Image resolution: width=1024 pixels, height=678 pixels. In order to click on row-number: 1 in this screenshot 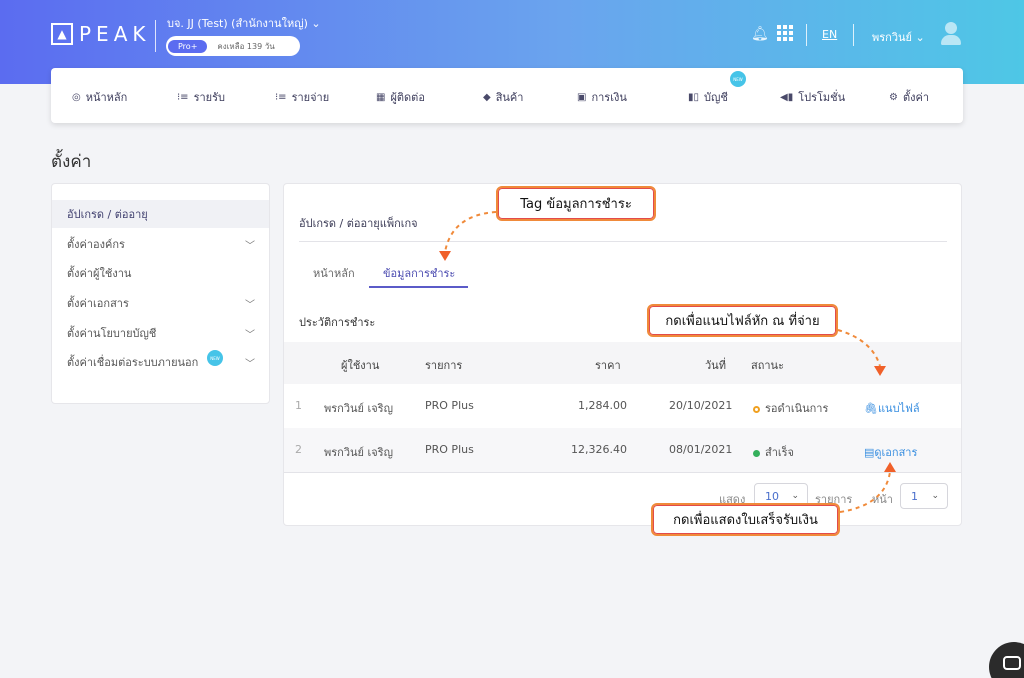, I will do `click(298, 405)`.